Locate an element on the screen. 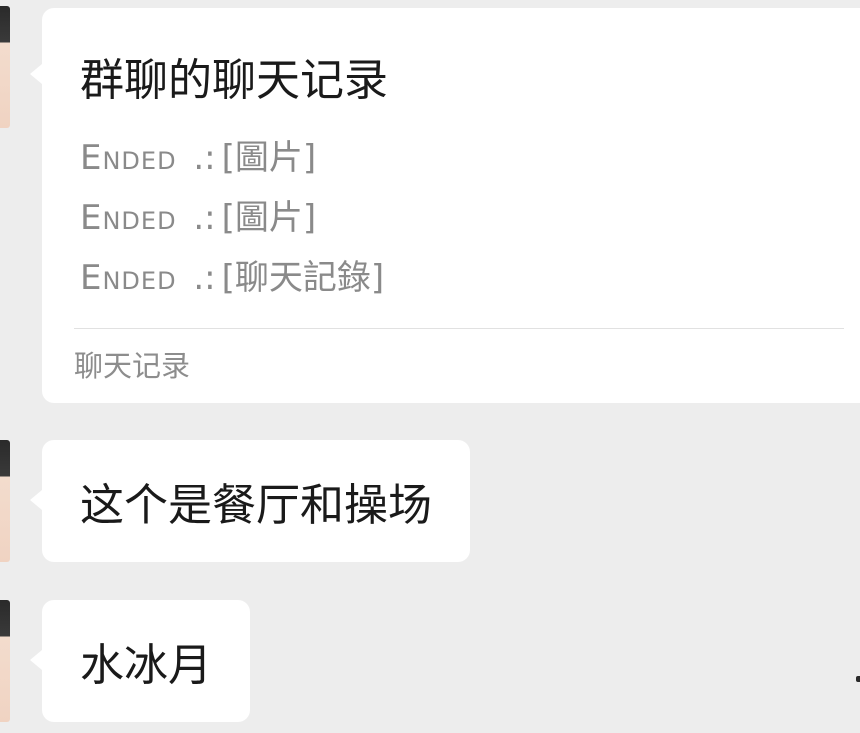  message-text: 水冰月 is located at coordinates (146, 665).